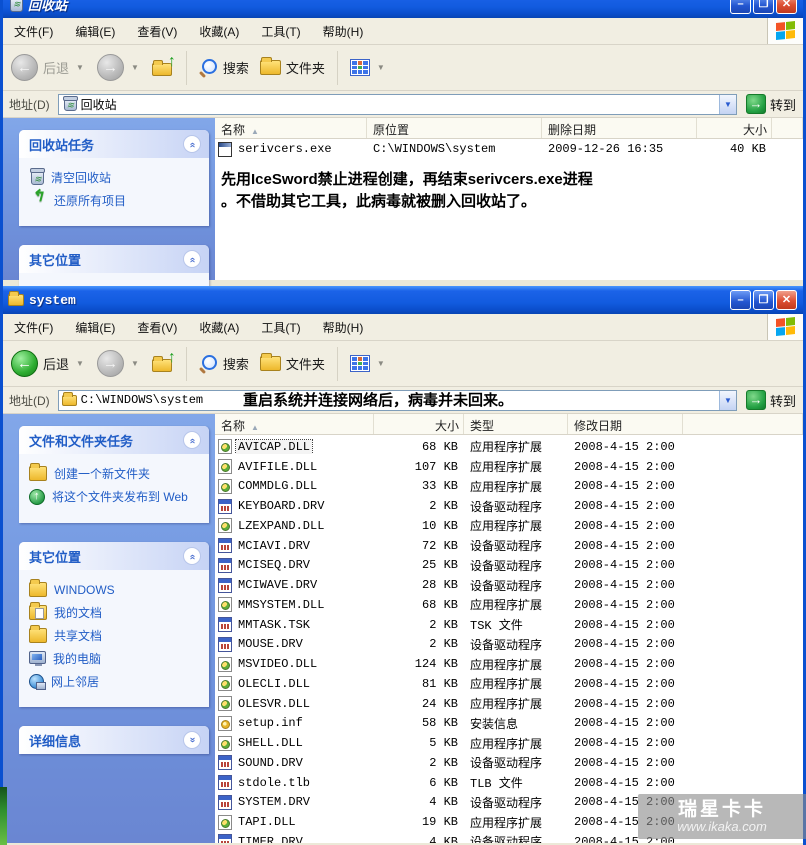  What do you see at coordinates (509, 467) in the screenshot?
I see `table-row: AVIFILE.DLL 107 KB 应用程序扩展 2008-4-15 2:00` at bounding box center [509, 467].